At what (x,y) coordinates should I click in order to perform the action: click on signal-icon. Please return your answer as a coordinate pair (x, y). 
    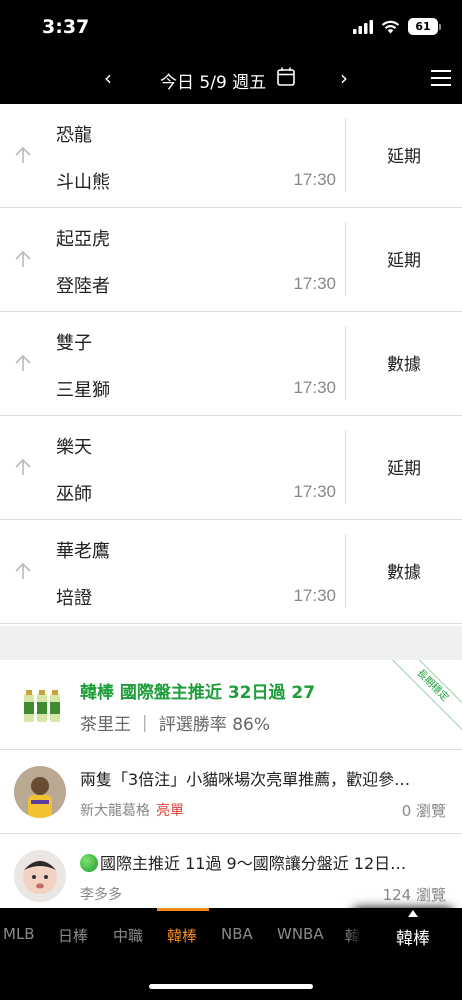
    Looking at the image, I should click on (363, 26).